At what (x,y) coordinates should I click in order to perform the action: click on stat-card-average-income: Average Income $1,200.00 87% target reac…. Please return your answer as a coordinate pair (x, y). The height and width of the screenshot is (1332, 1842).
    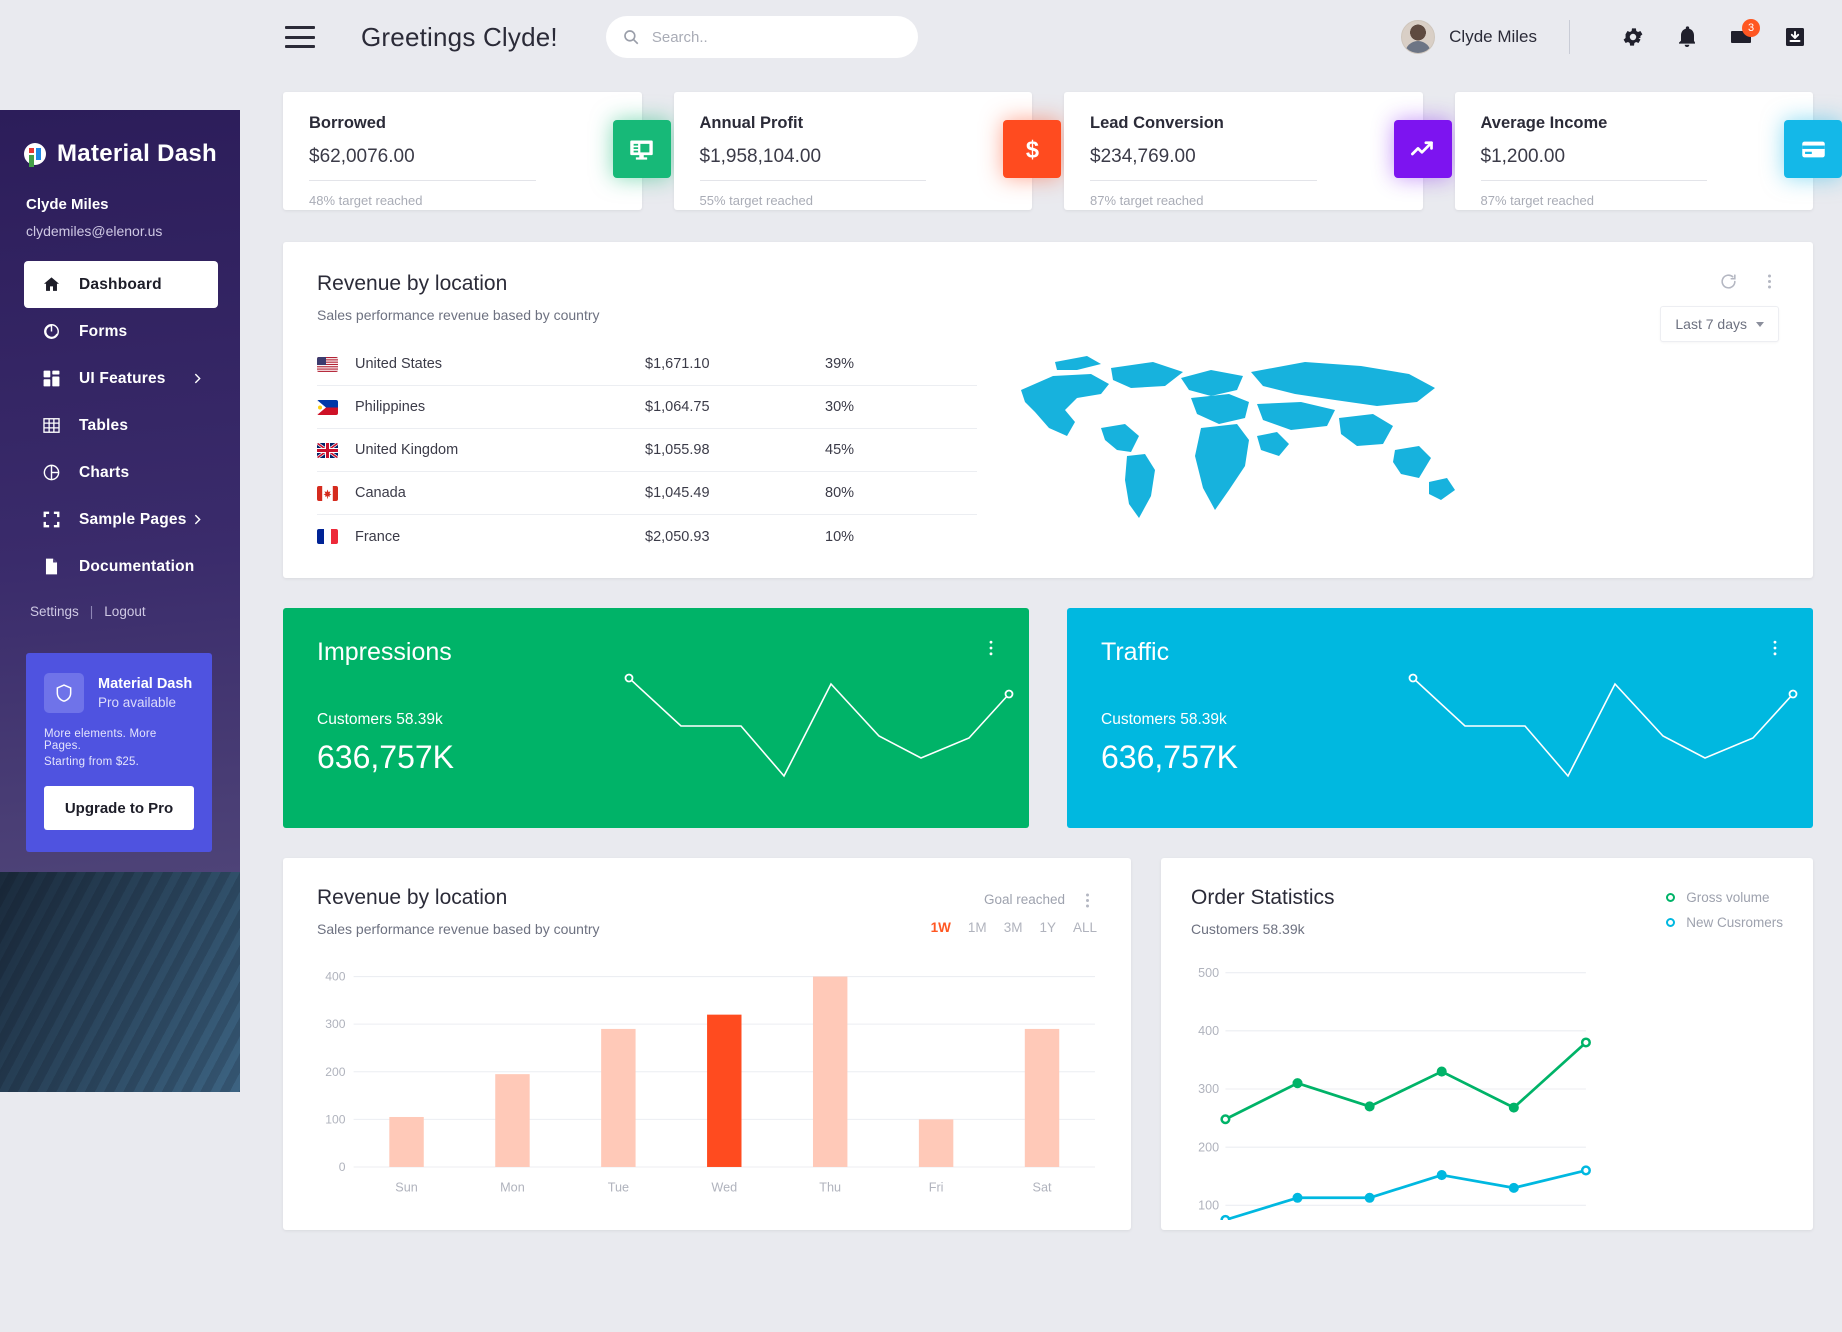
    Looking at the image, I should click on (1648, 151).